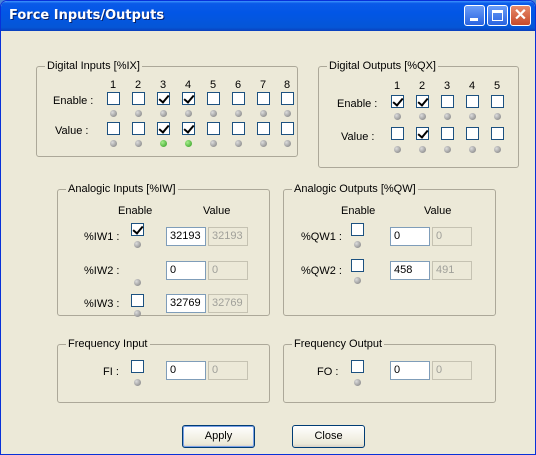 This screenshot has height=455, width=536. What do you see at coordinates (137, 366) in the screenshot?
I see `fi-enable-checkbox` at bounding box center [137, 366].